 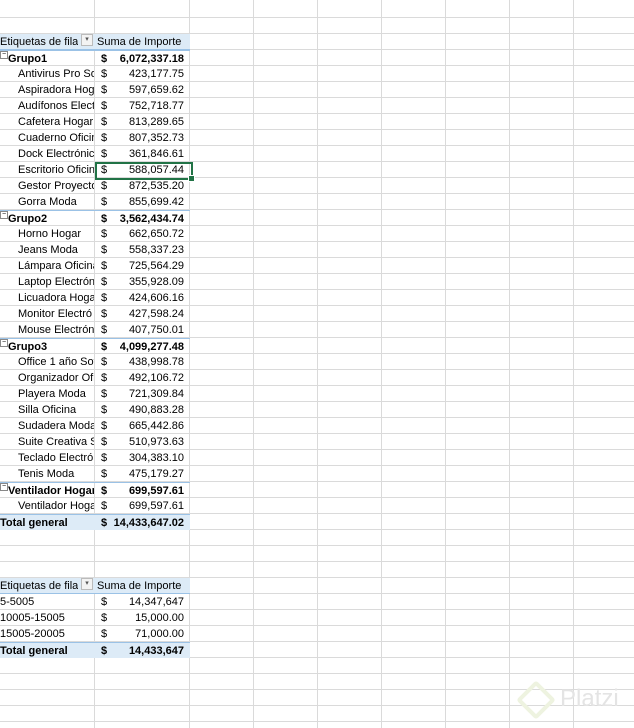 I want to click on table-row: Antivirus Pro Sof $423,177.75, so click(x=95, y=74).